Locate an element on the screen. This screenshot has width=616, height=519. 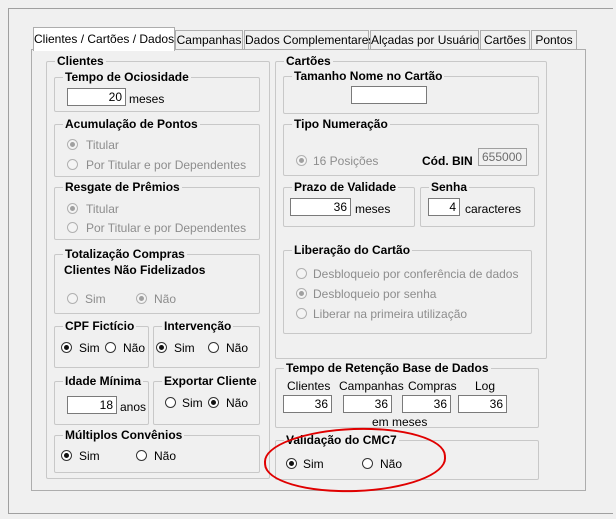
exportar-nao-radio is located at coordinates (213, 402).